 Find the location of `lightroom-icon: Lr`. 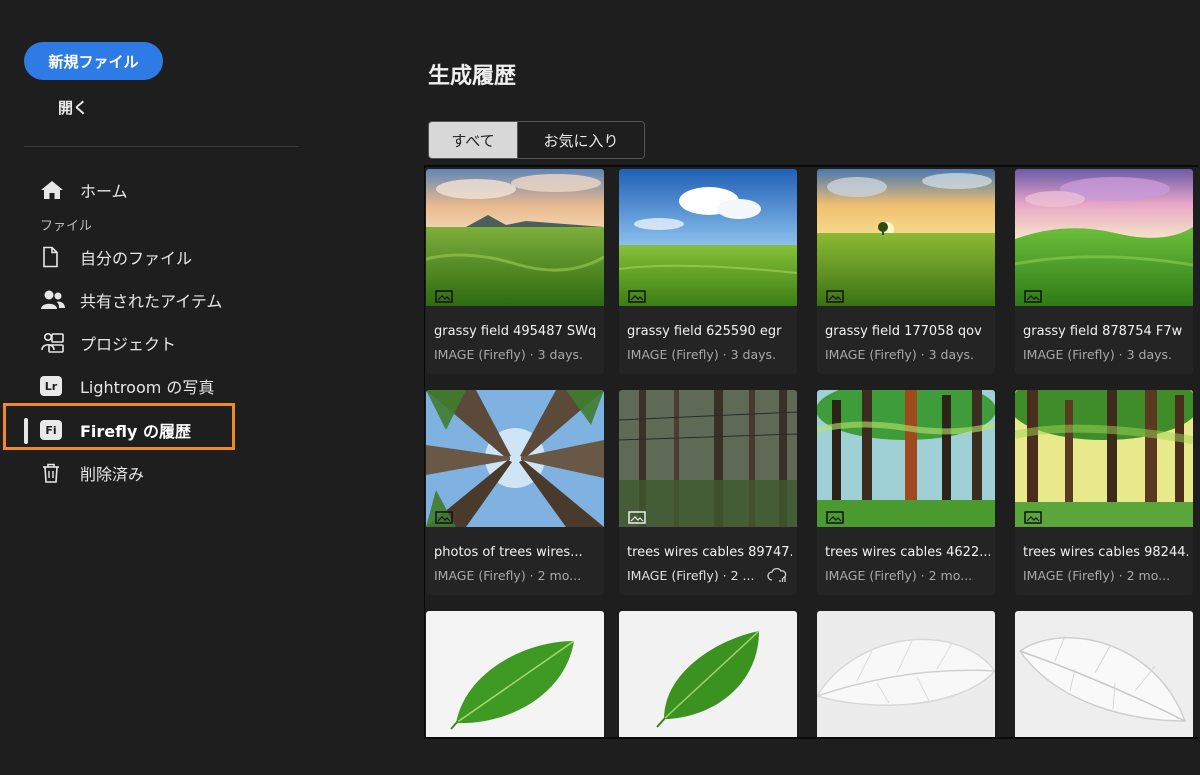

lightroom-icon: Lr is located at coordinates (53, 386).